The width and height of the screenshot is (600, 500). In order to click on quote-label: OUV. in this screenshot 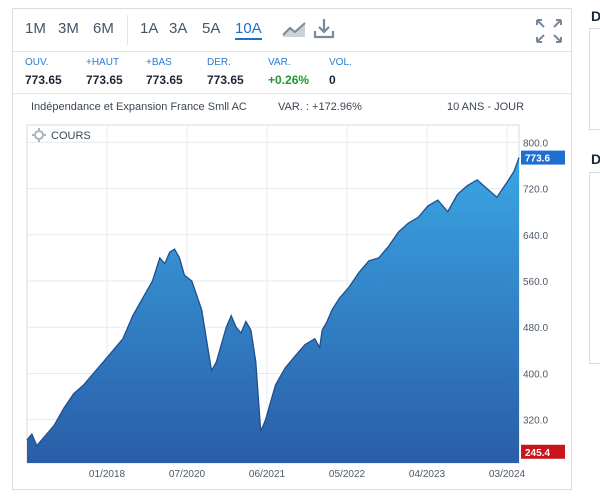, I will do `click(37, 62)`.